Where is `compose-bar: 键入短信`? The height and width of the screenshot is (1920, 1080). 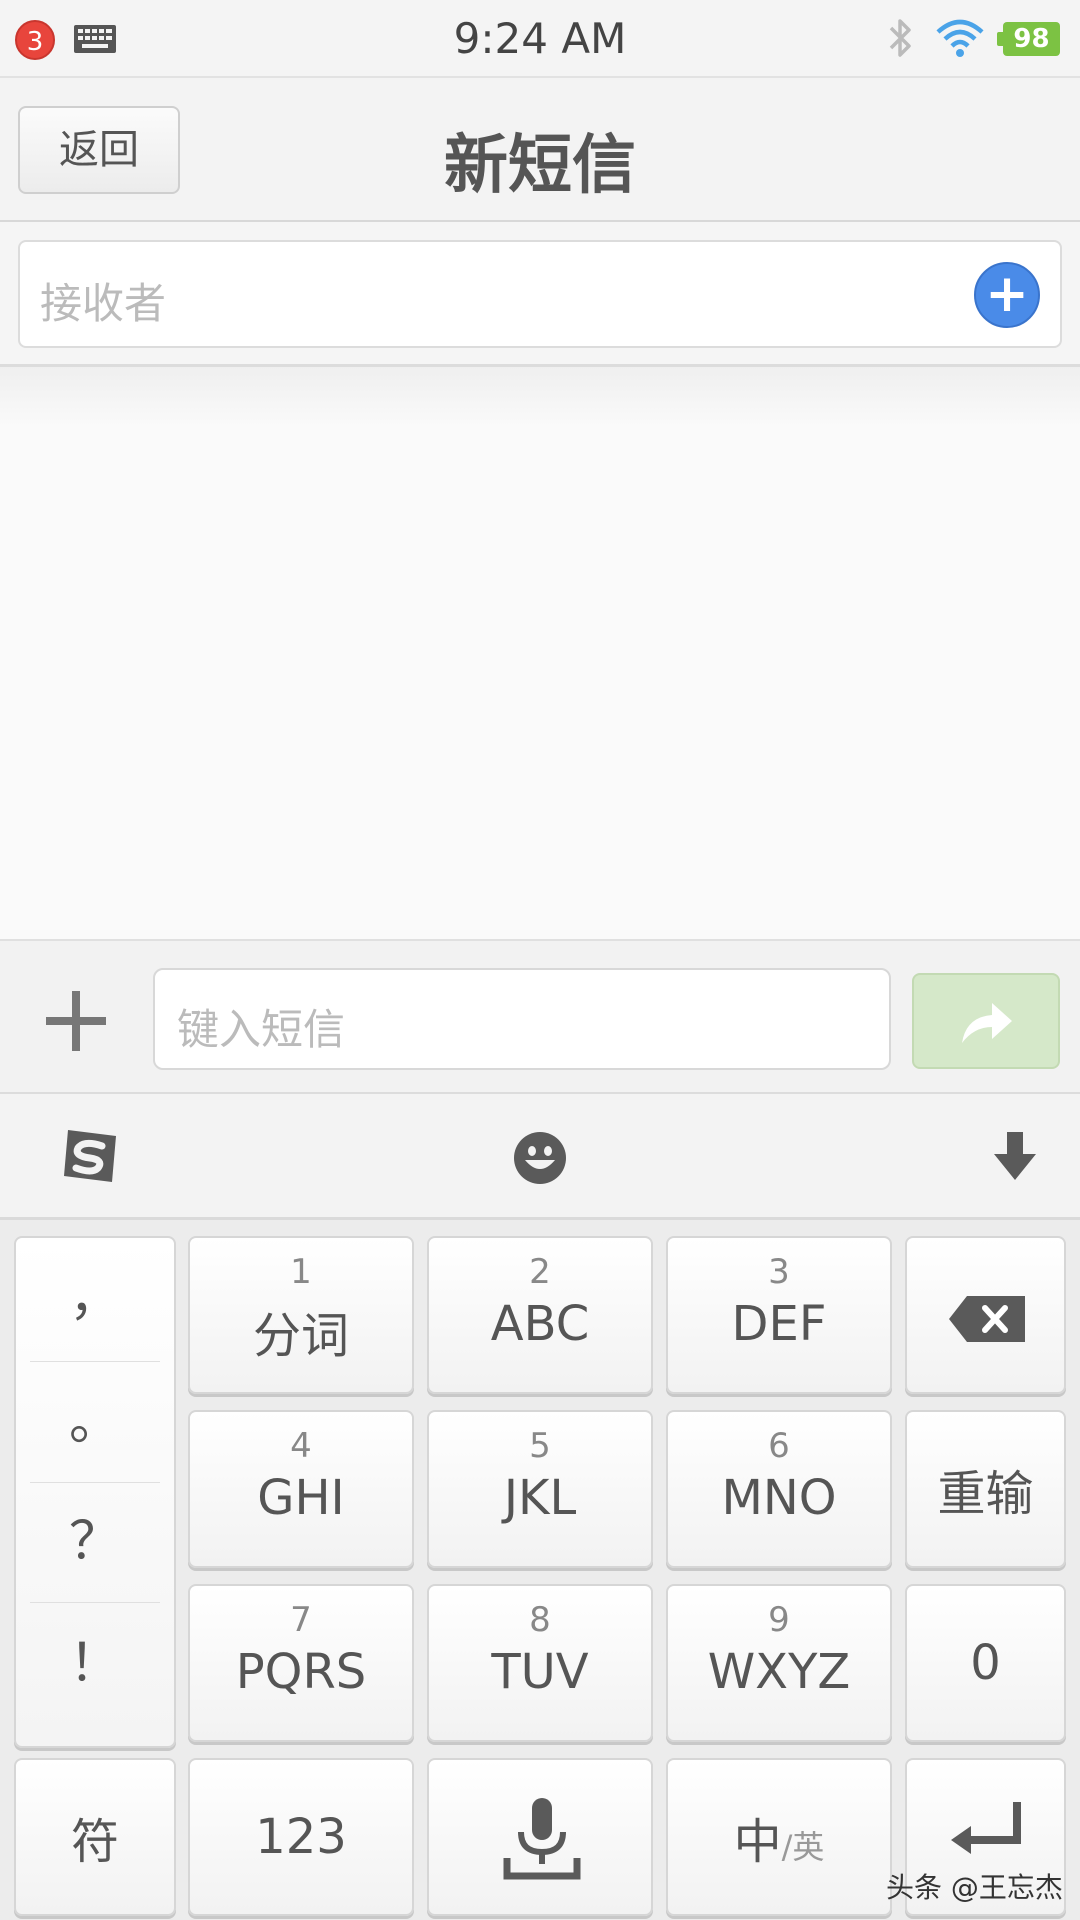
compose-bar: 键入短信 is located at coordinates (540, 1016).